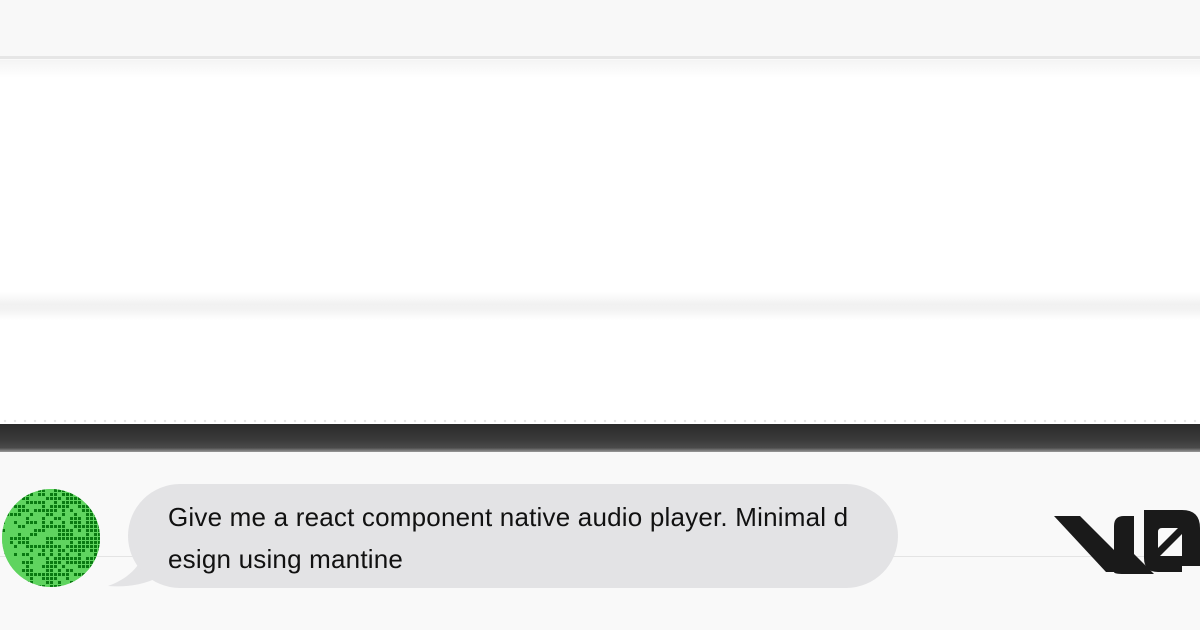  What do you see at coordinates (600, 438) in the screenshot?
I see `dark-divider` at bounding box center [600, 438].